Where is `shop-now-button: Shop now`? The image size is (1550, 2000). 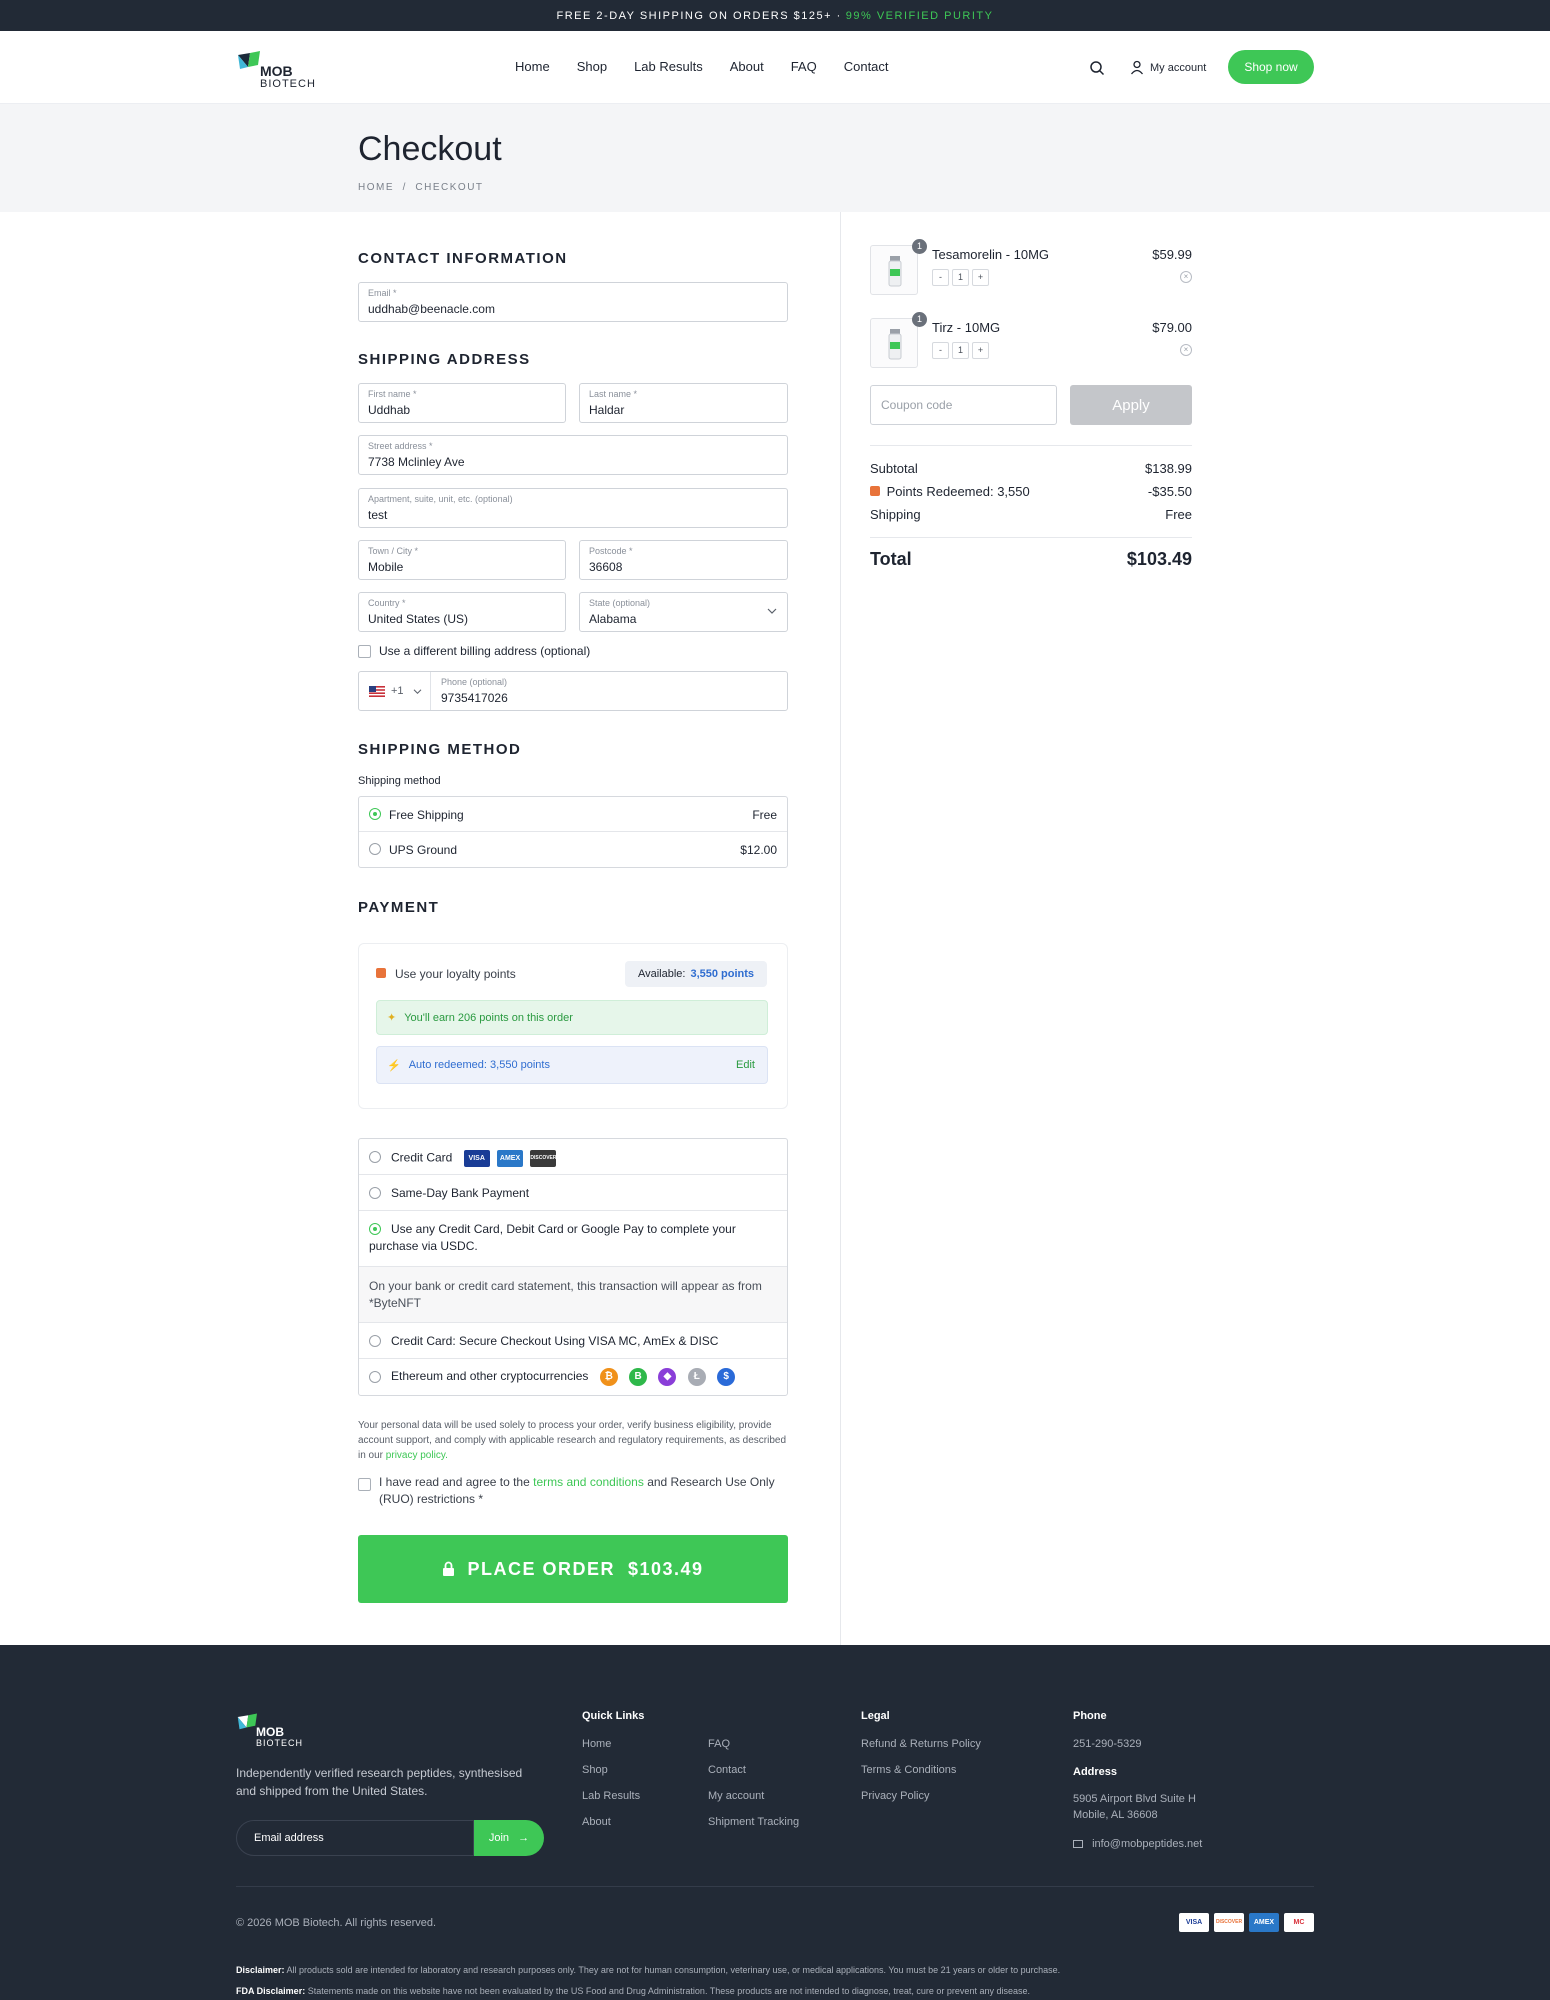
shop-now-button: Shop now is located at coordinates (1271, 67).